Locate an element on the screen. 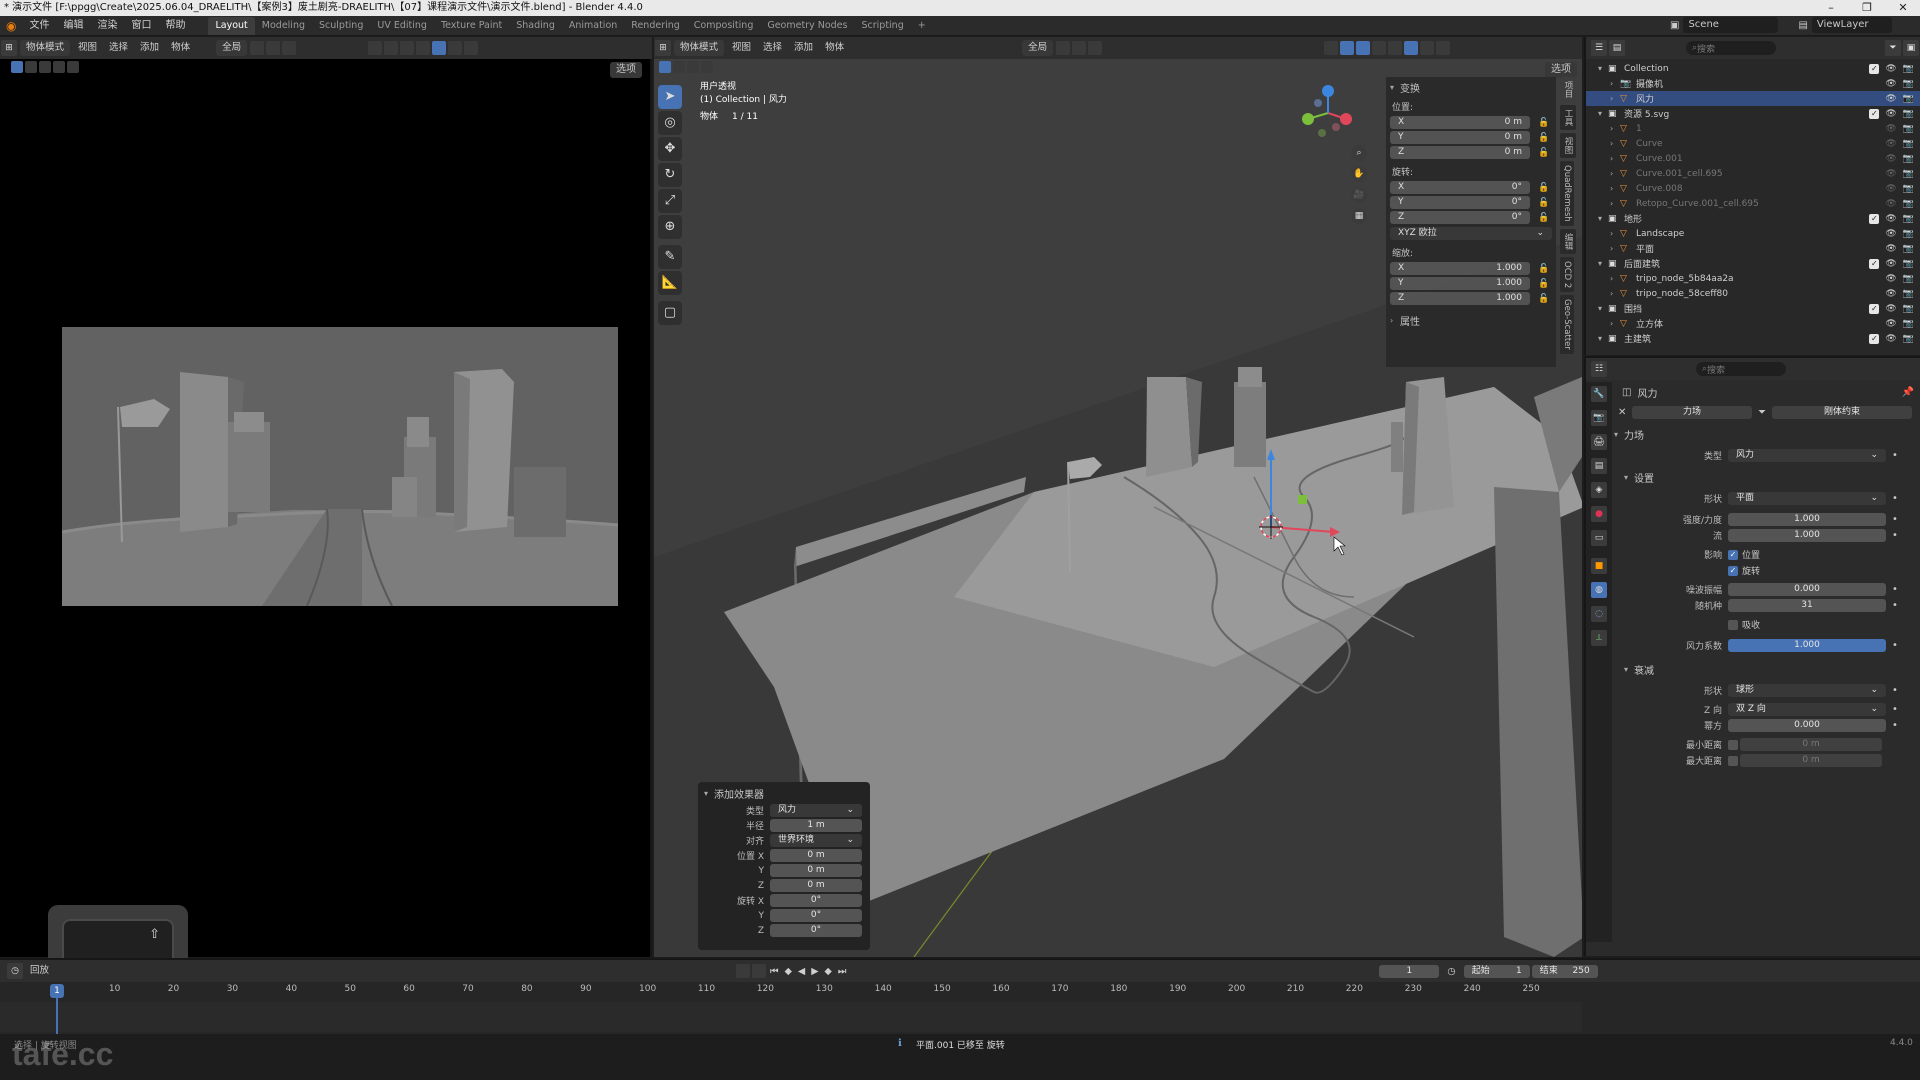 This screenshot has height=1080, width=1920. filter-icon: ⏷ is located at coordinates (1893, 48).